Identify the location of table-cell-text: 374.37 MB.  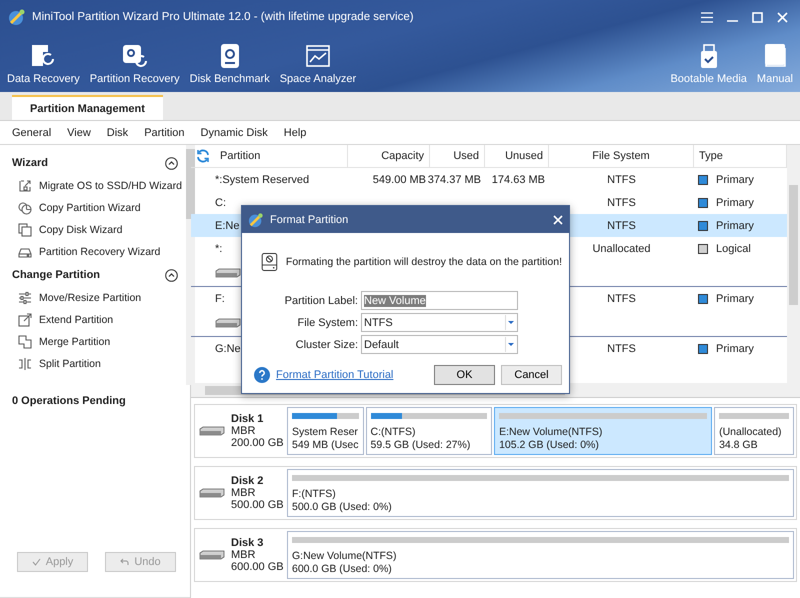
(454, 180).